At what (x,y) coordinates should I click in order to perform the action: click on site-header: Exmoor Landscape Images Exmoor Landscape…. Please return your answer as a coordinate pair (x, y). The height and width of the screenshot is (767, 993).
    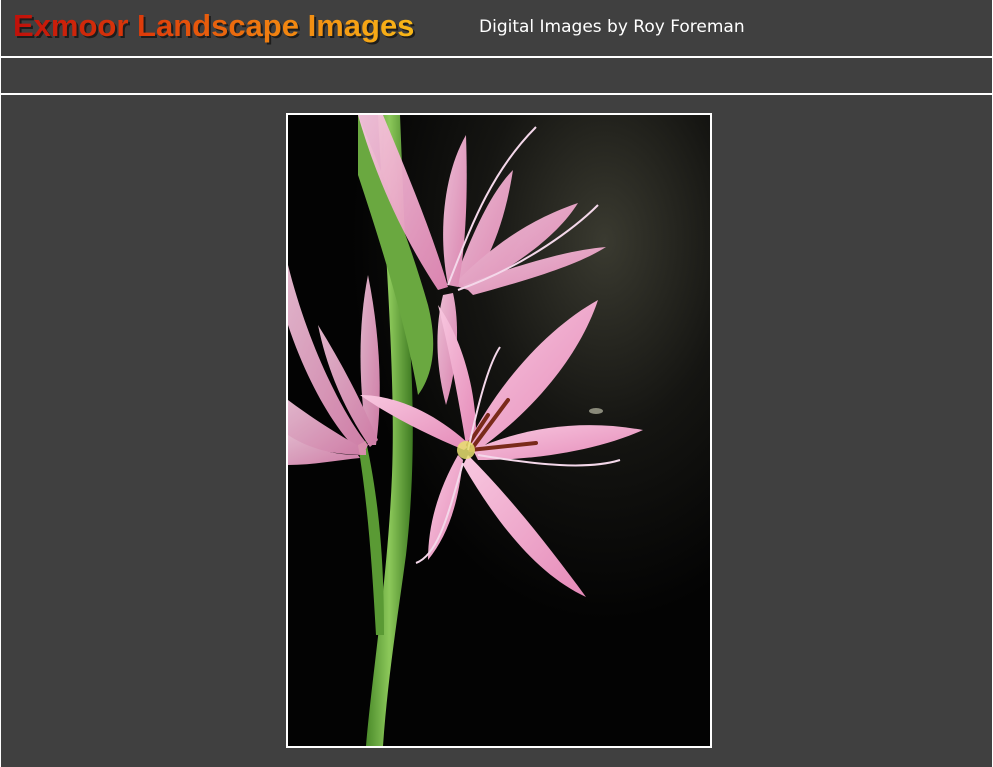
    Looking at the image, I should click on (496, 29).